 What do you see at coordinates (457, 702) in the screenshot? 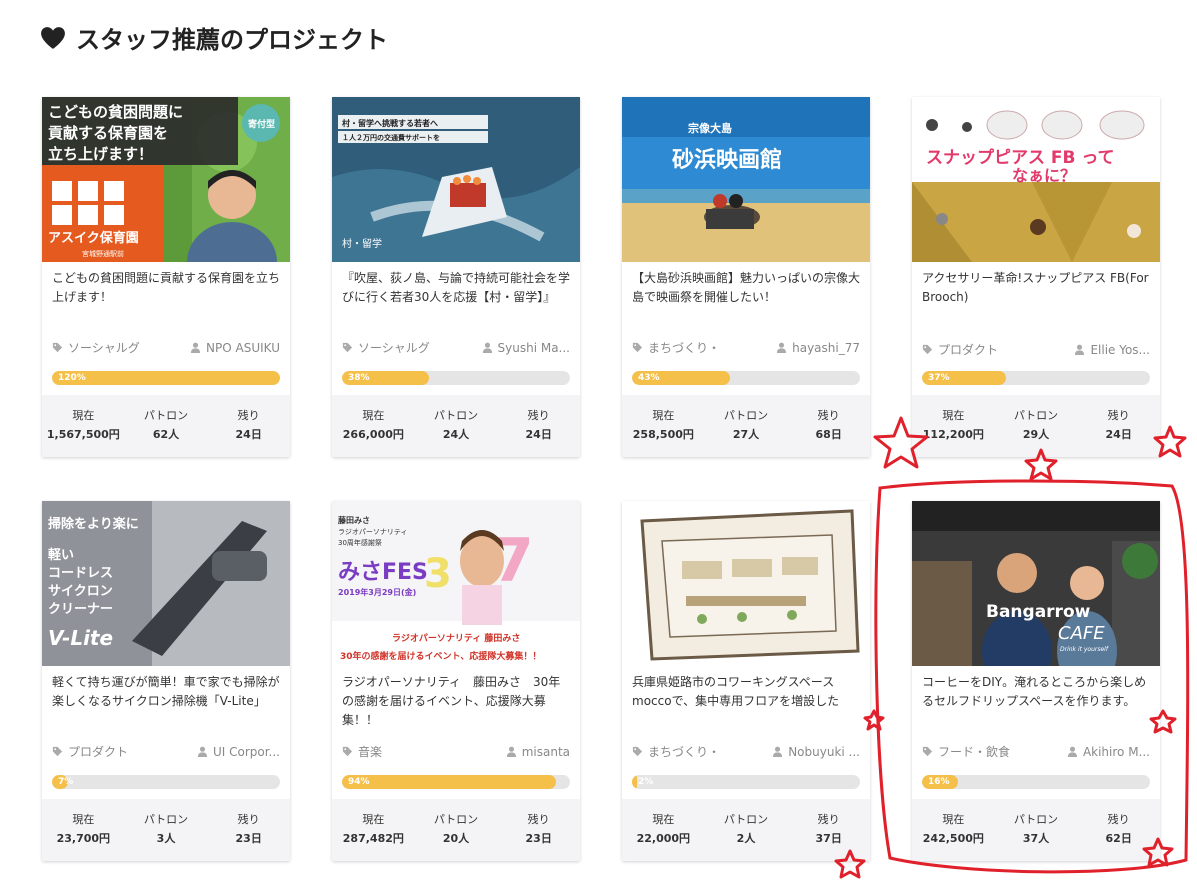
I see `project-title: ラジオパーソナリティ 藤田みさ 30年の感謝を届けるイベント、応援隊大募集！！` at bounding box center [457, 702].